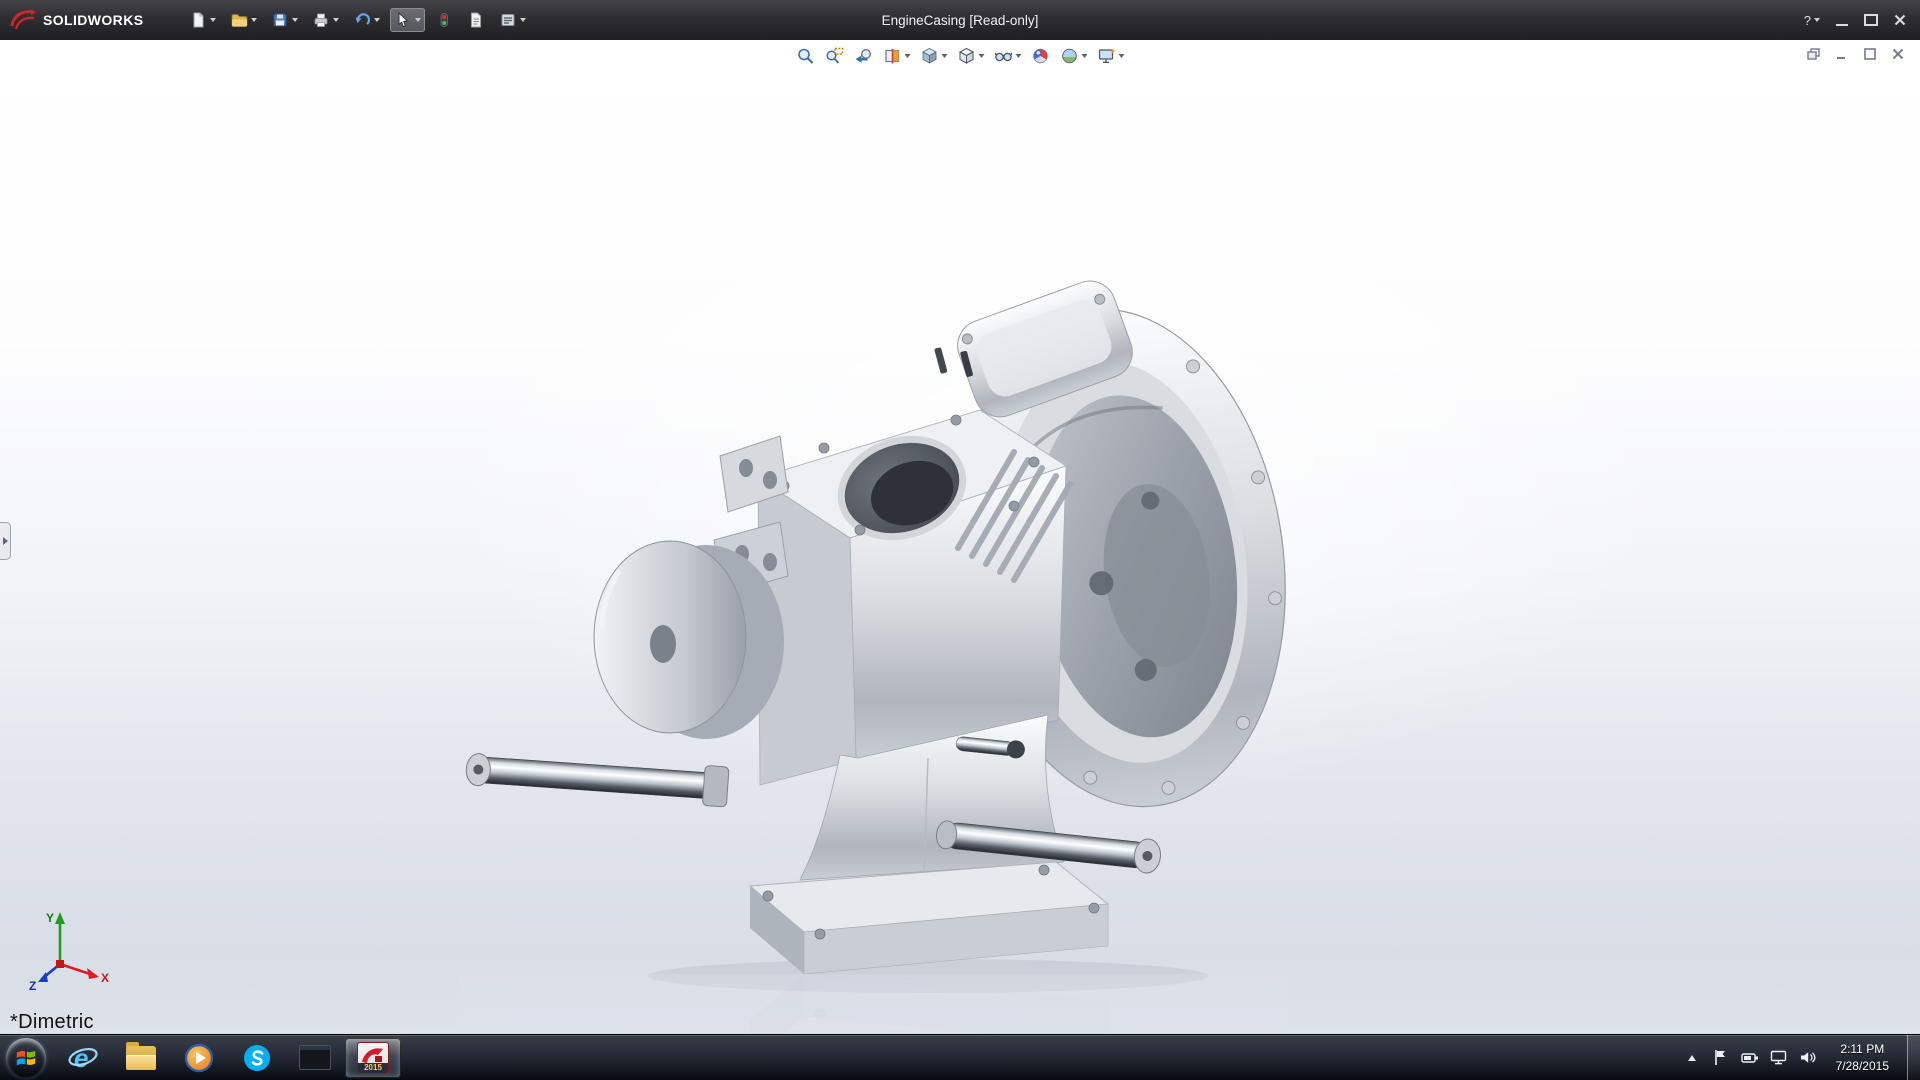  I want to click on close-button, so click(1900, 20).